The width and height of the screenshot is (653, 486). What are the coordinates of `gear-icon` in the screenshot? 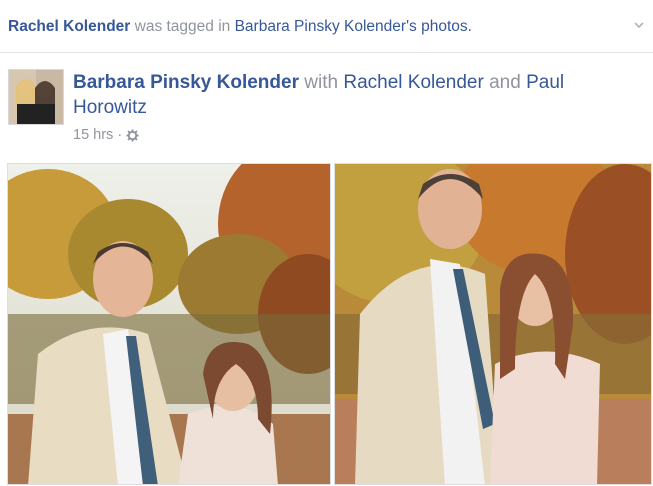 It's located at (132, 135).